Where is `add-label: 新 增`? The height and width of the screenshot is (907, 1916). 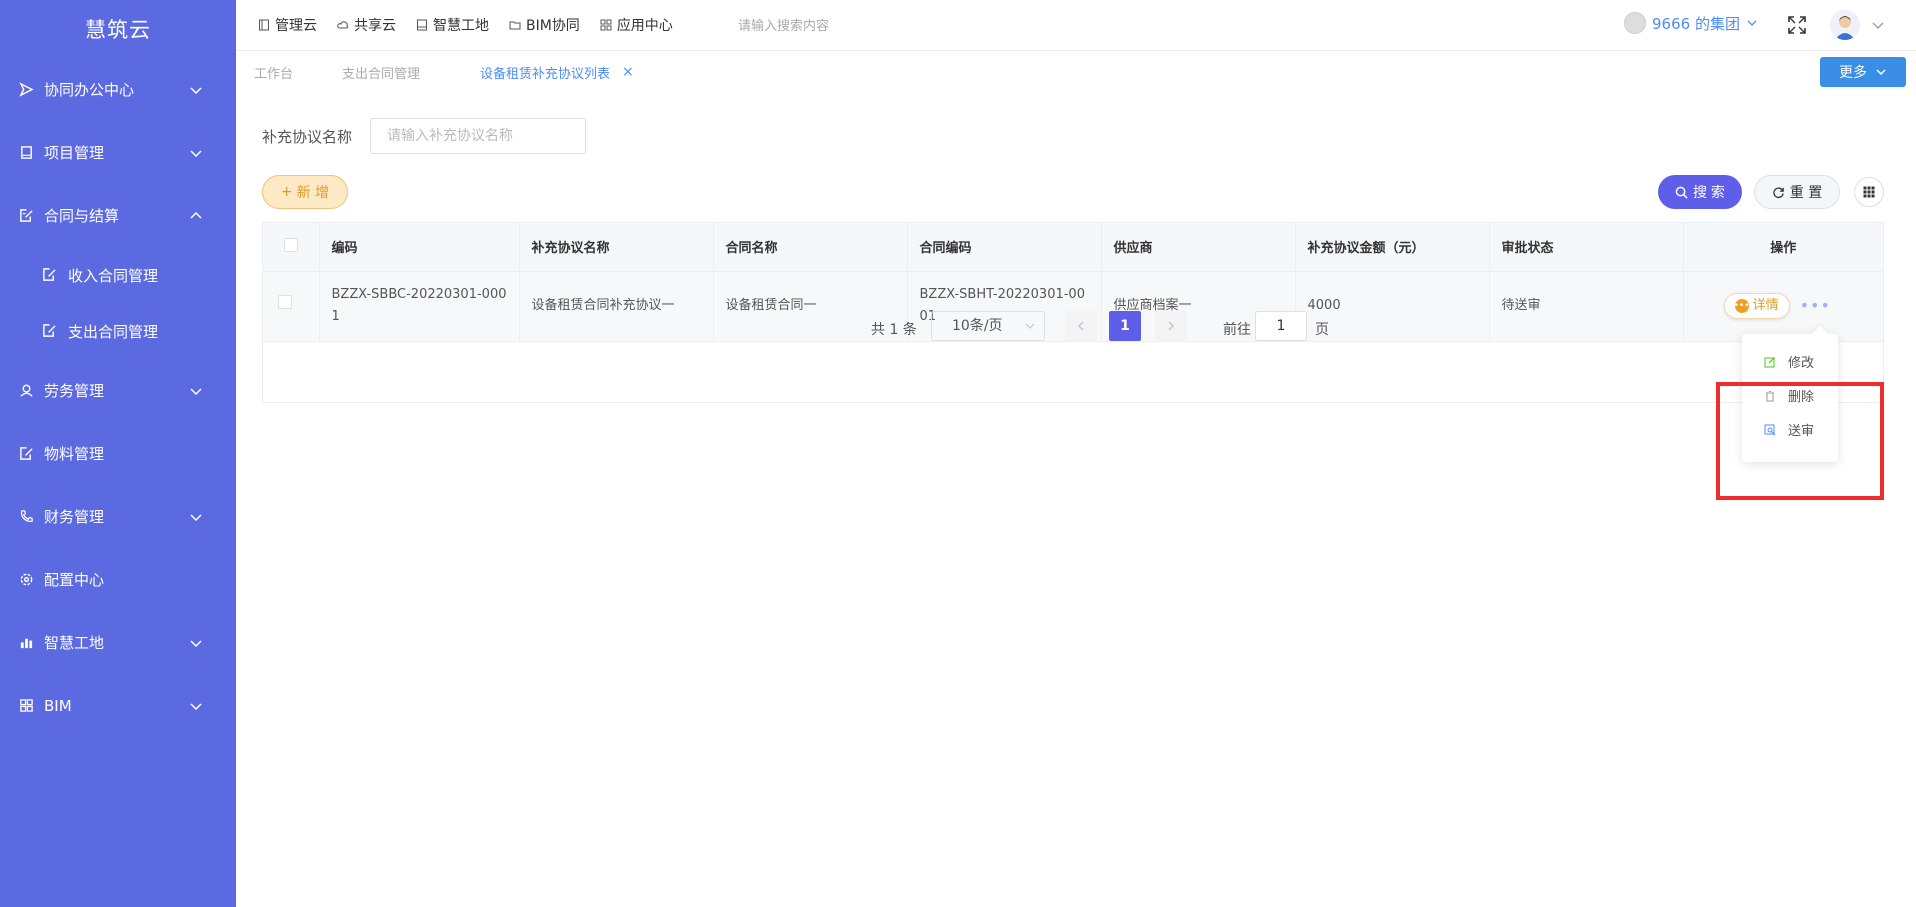 add-label: 新 增 is located at coordinates (313, 193).